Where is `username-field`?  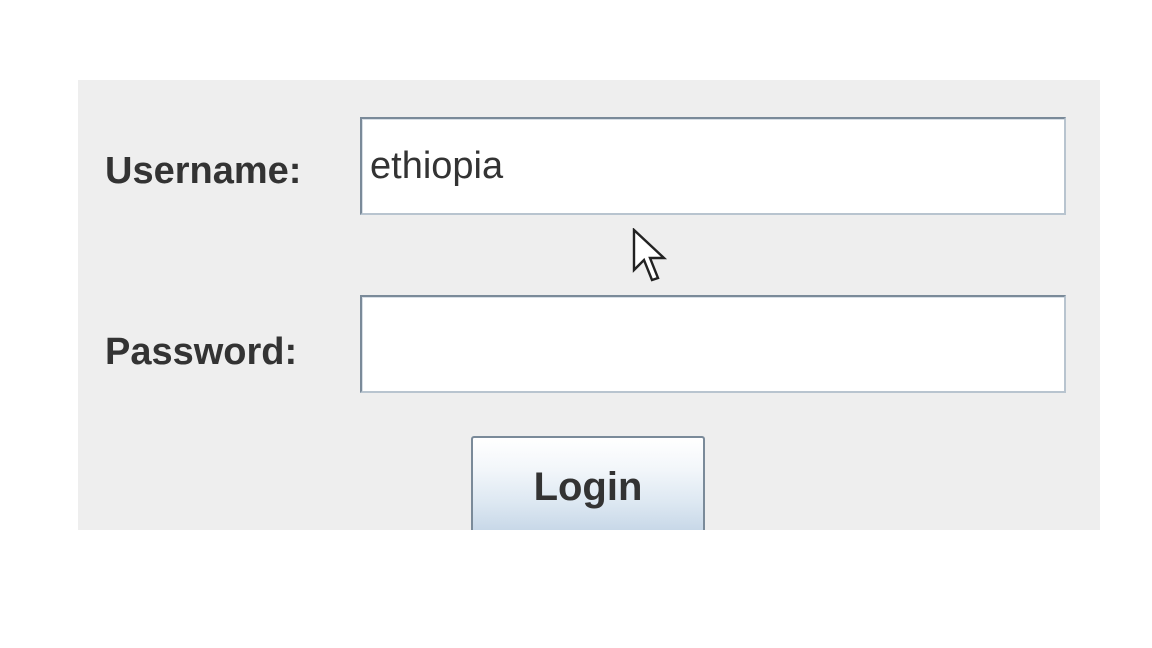
username-field is located at coordinates (713, 166).